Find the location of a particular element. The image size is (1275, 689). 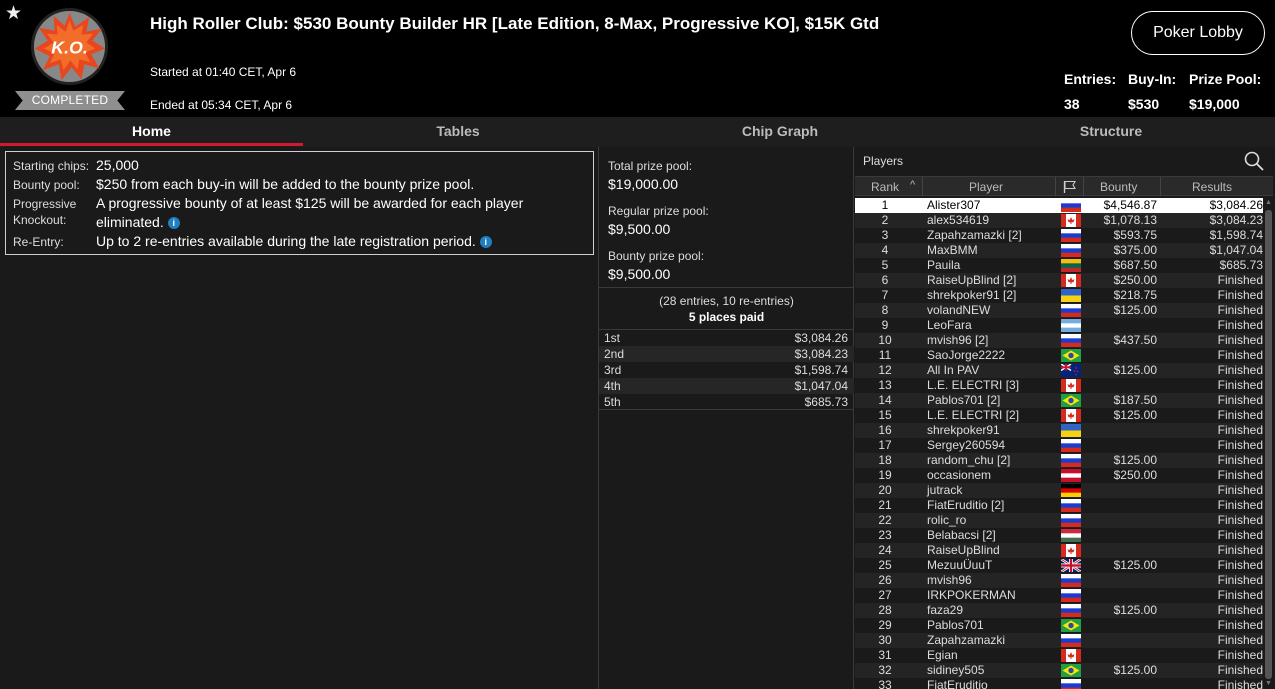

player-name: Belabacsi [2] is located at coordinates (961, 535).